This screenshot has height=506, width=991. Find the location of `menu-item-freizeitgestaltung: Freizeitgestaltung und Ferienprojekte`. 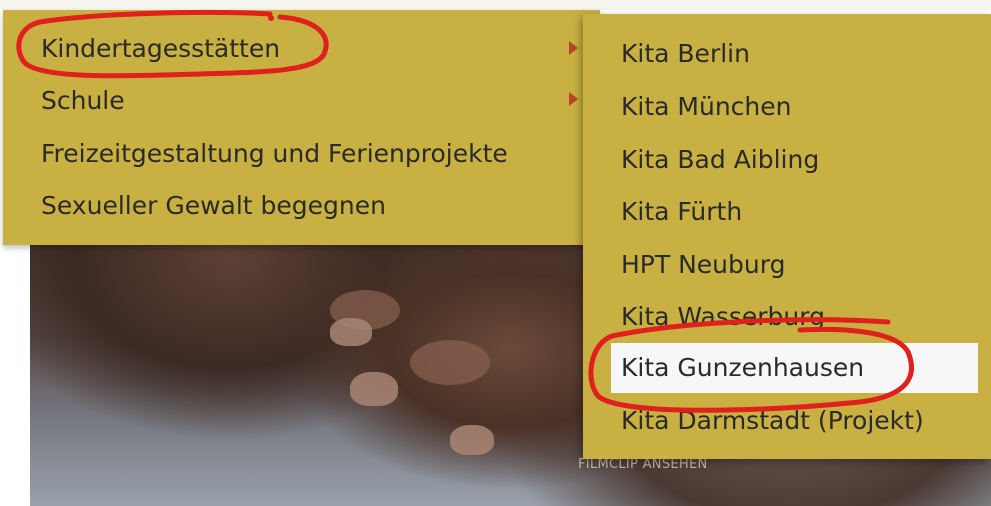

menu-item-freizeitgestaltung: Freizeitgestaltung und Ferienprojekte is located at coordinates (274, 153).